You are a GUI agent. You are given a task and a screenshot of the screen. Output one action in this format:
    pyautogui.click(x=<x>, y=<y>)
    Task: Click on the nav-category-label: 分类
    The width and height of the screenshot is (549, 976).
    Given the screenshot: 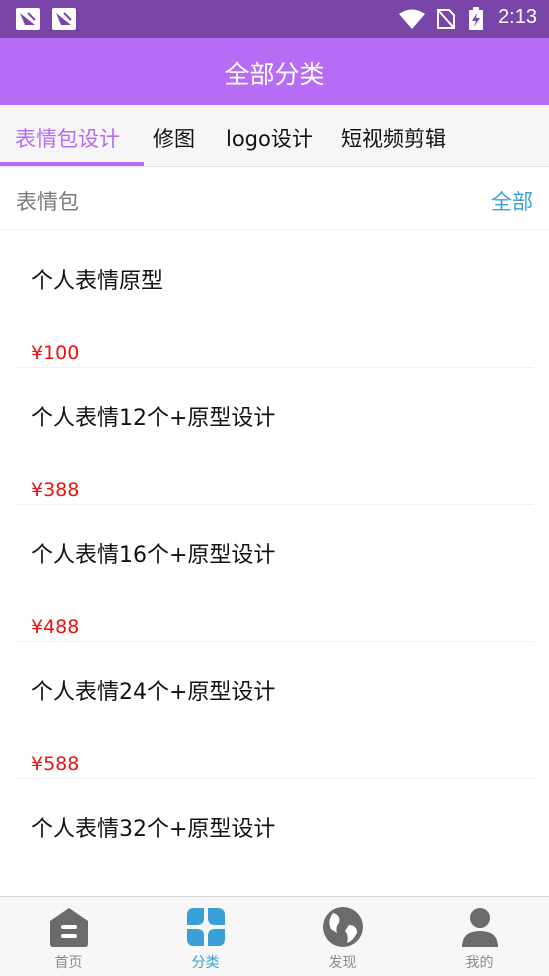 What is the action you would take?
    pyautogui.click(x=205, y=963)
    